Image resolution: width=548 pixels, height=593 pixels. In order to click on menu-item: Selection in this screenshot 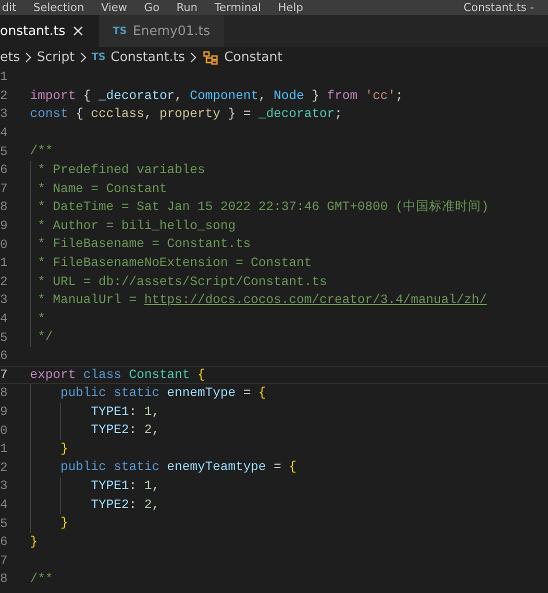, I will do `click(58, 7)`.